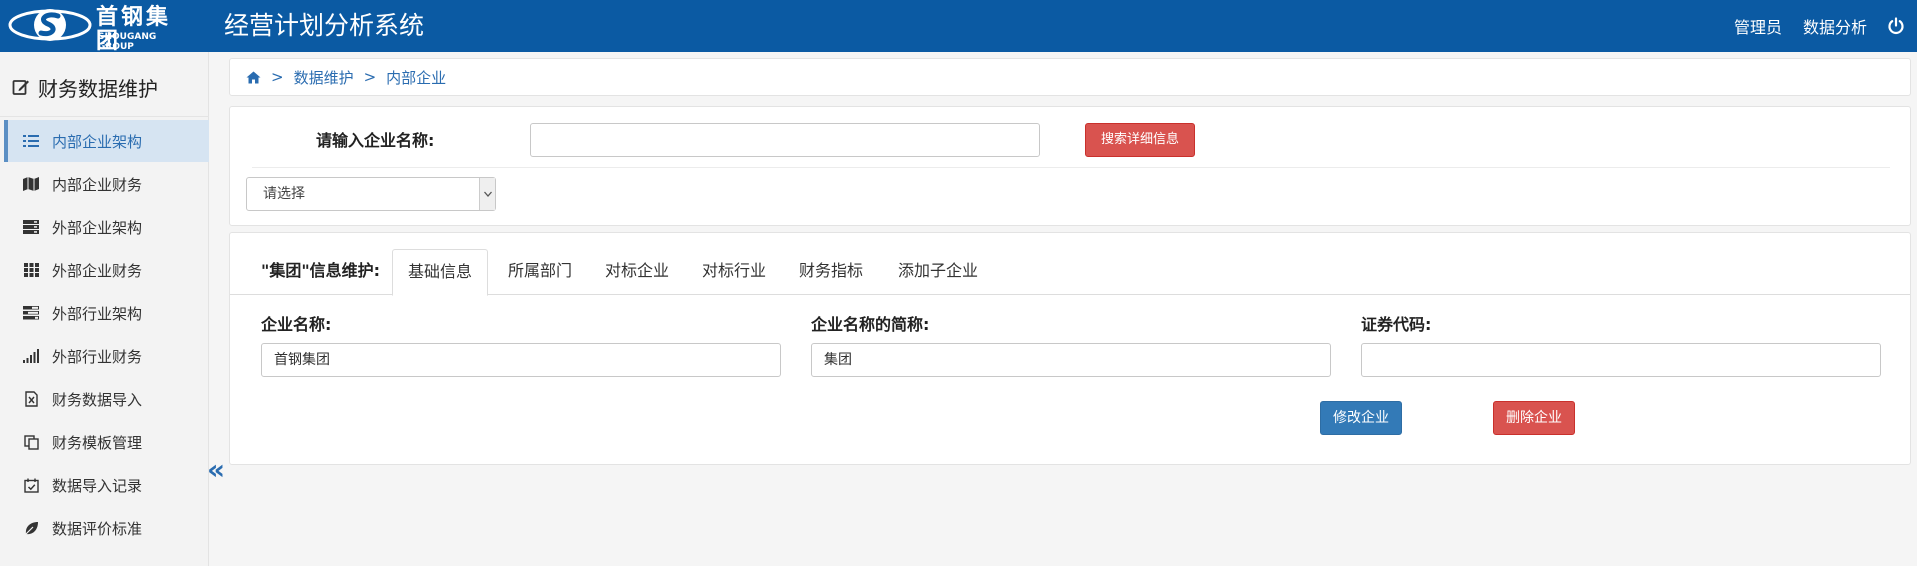 Image resolution: width=1917 pixels, height=566 pixels. Describe the element at coordinates (1396, 324) in the screenshot. I see `stock-code-label: 证券代码:` at that location.